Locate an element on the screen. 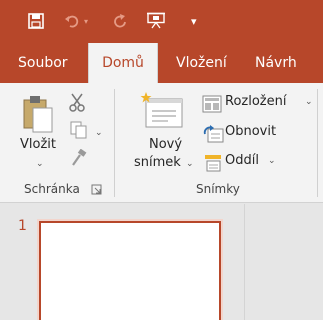  tab-domu: Domů is located at coordinates (123, 63).